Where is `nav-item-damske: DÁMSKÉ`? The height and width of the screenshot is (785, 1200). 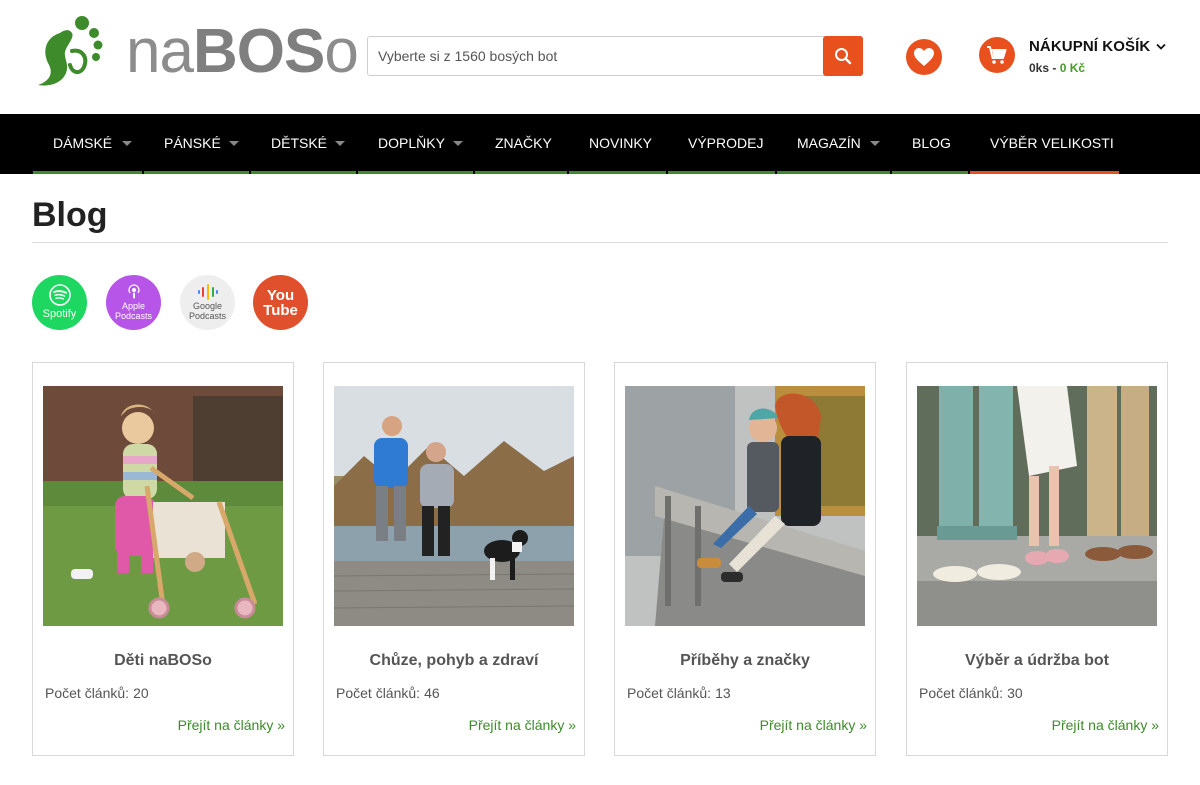
nav-item-damske: DÁMSKÉ is located at coordinates (87, 144).